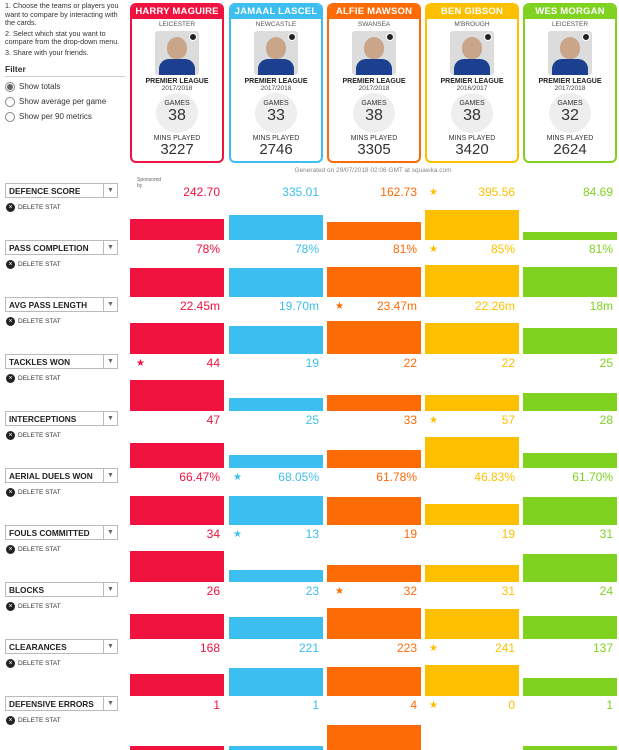 The height and width of the screenshot is (750, 619). Describe the element at coordinates (61, 247) in the screenshot. I see `stat-select: PASS COMPLETION ▼` at that location.